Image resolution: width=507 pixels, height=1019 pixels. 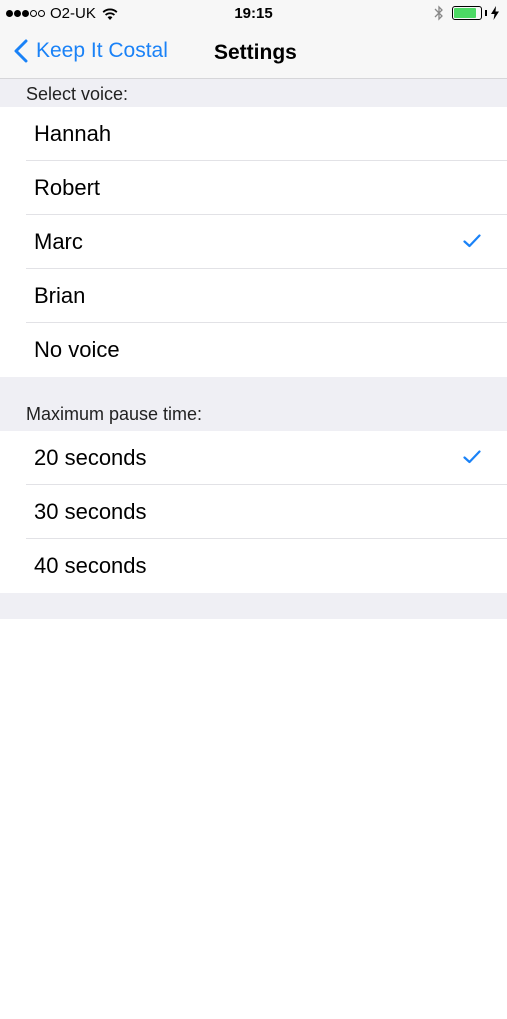 I want to click on pause-section-header: Maximum pause time:, so click(x=253, y=404).